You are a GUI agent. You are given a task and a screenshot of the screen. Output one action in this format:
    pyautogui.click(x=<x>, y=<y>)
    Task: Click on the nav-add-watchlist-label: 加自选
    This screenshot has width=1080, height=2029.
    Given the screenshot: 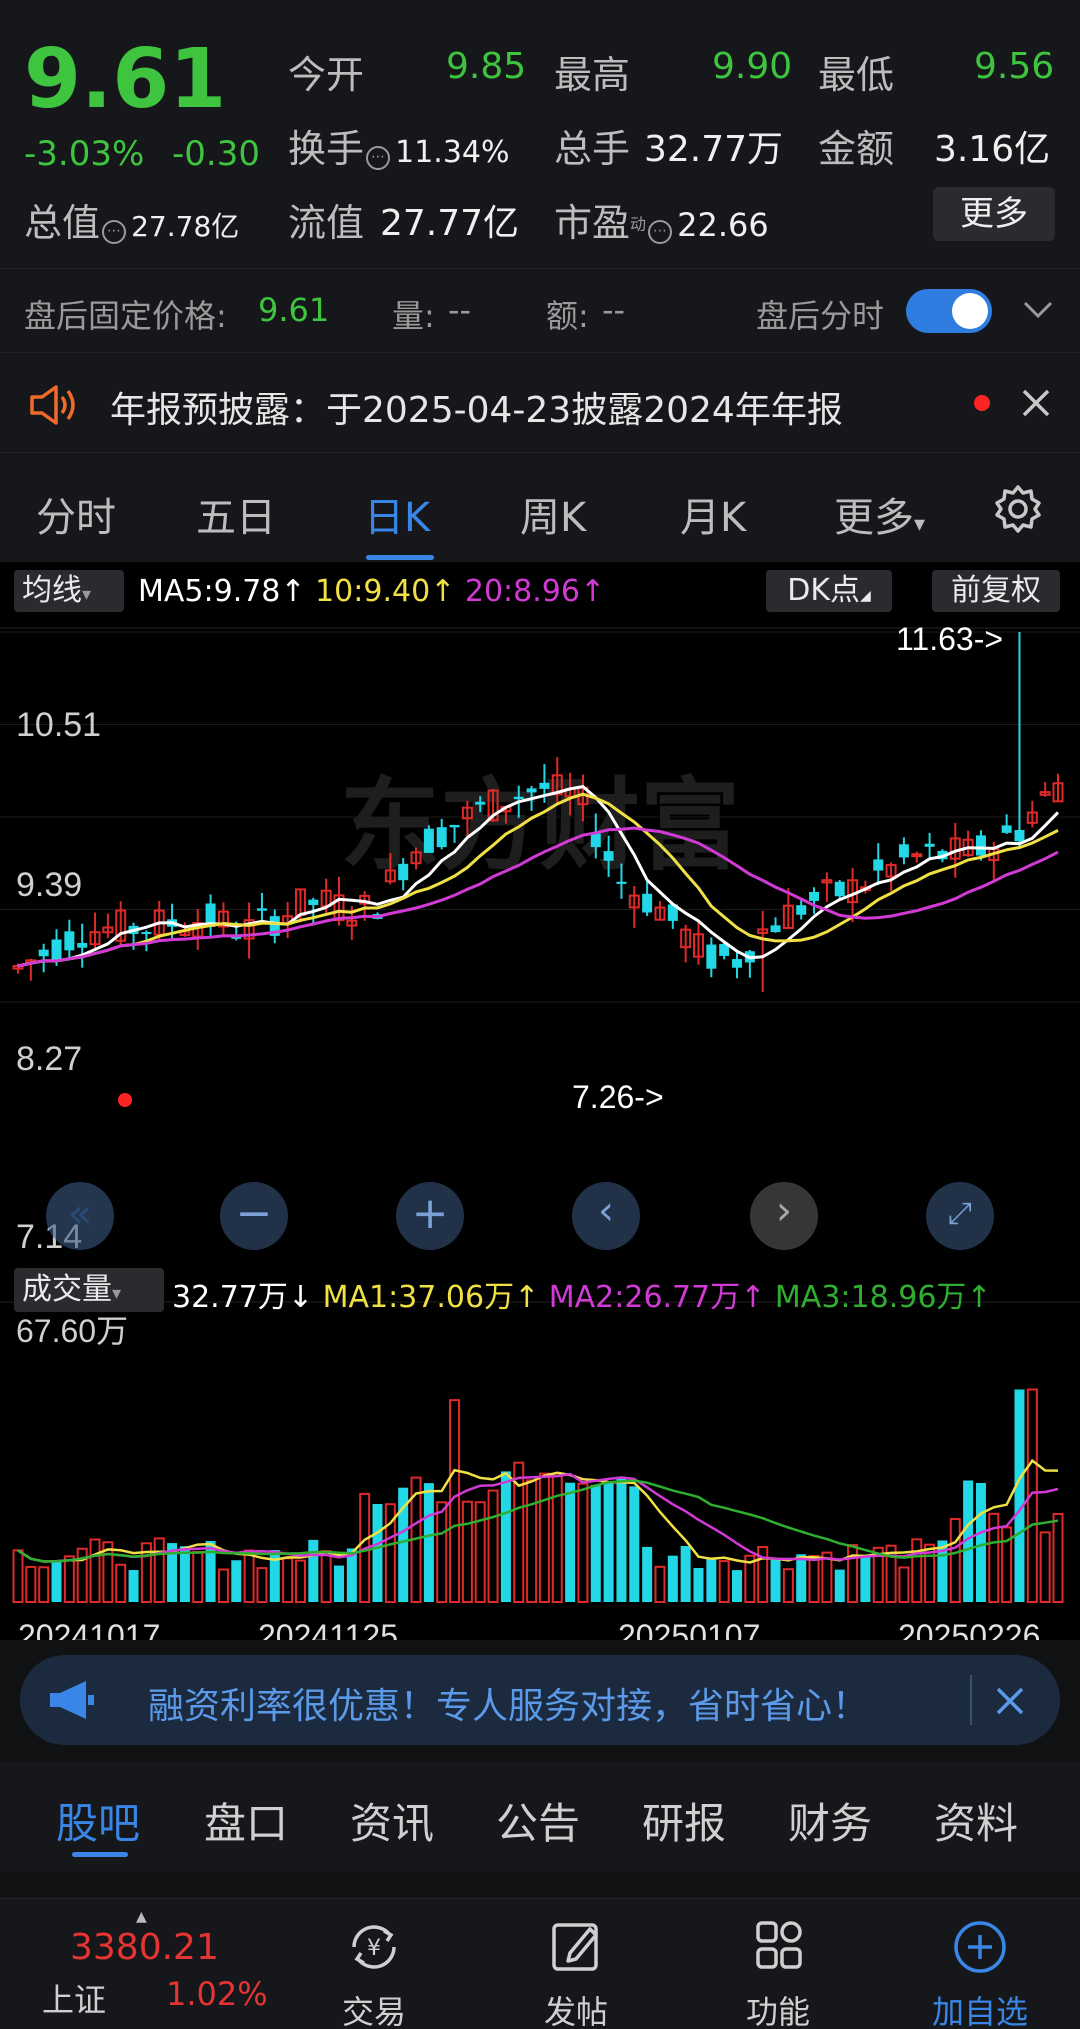 What is the action you would take?
    pyautogui.click(x=979, y=2011)
    